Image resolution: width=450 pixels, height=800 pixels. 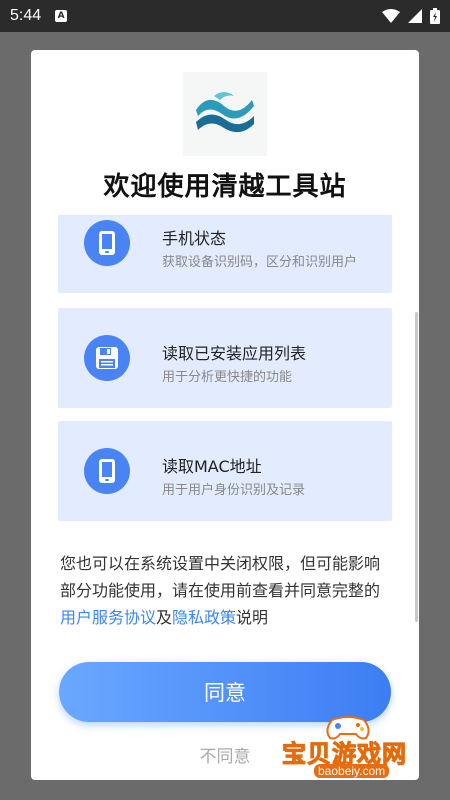 What do you see at coordinates (26, 15) in the screenshot?
I see `status-time: 5:44` at bounding box center [26, 15].